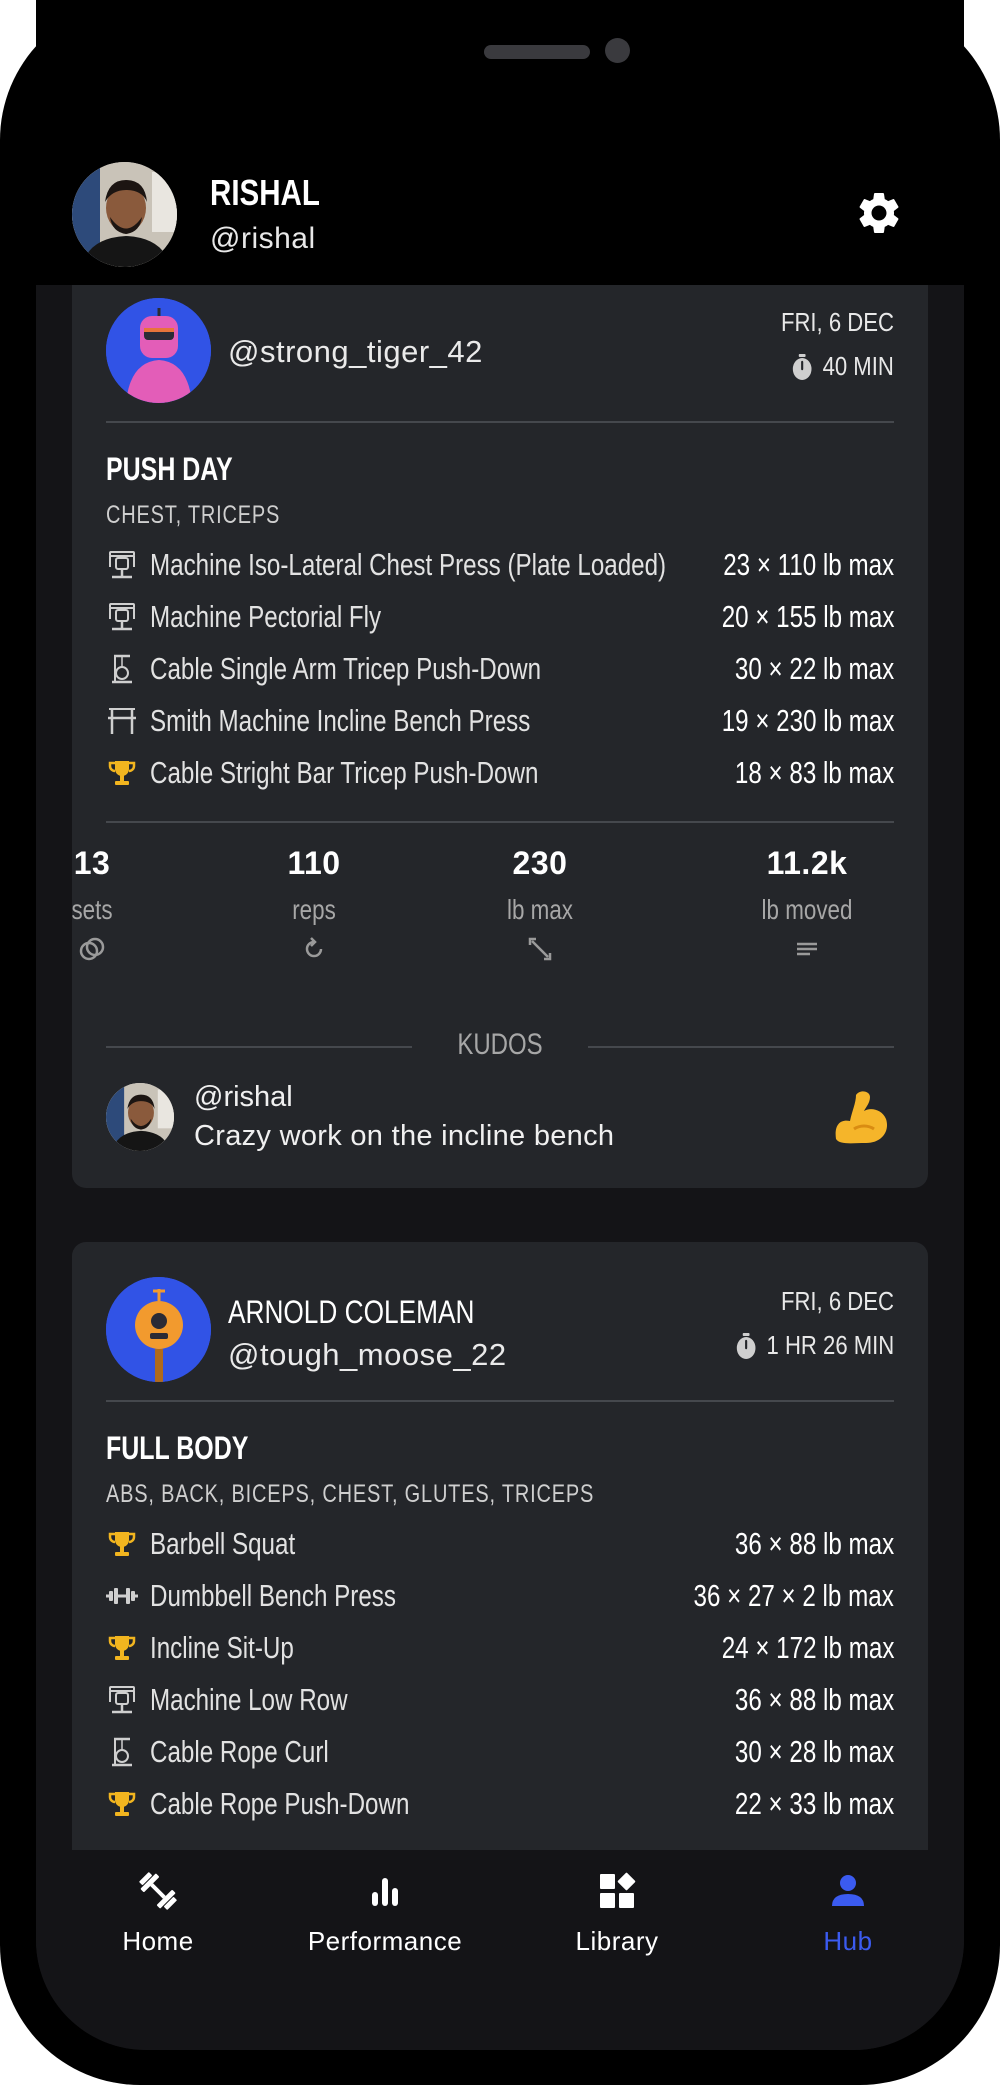 This screenshot has width=1000, height=2085. What do you see at coordinates (124, 214) in the screenshot?
I see `profile-avatar` at bounding box center [124, 214].